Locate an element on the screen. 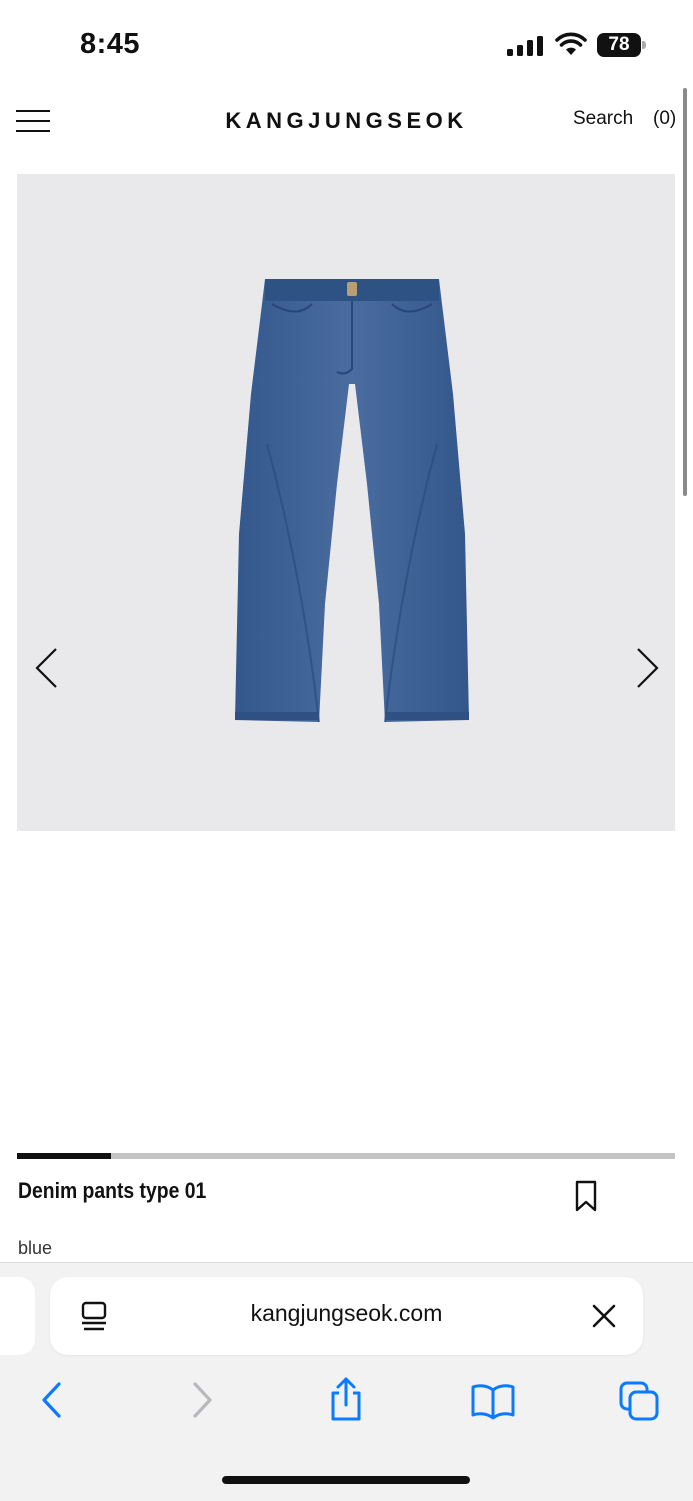 The image size is (693, 1501). gallery-progress is located at coordinates (346, 1156).